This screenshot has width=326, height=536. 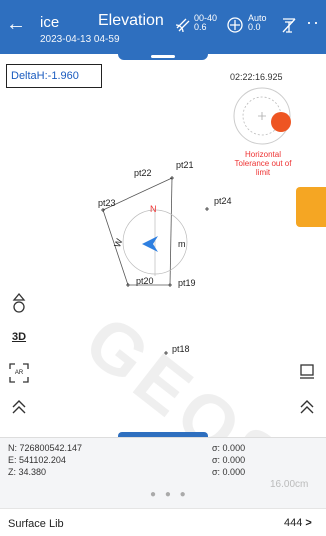 What do you see at coordinates (80, 39) in the screenshot?
I see `project-date: 2023-04-13 04-59` at bounding box center [80, 39].